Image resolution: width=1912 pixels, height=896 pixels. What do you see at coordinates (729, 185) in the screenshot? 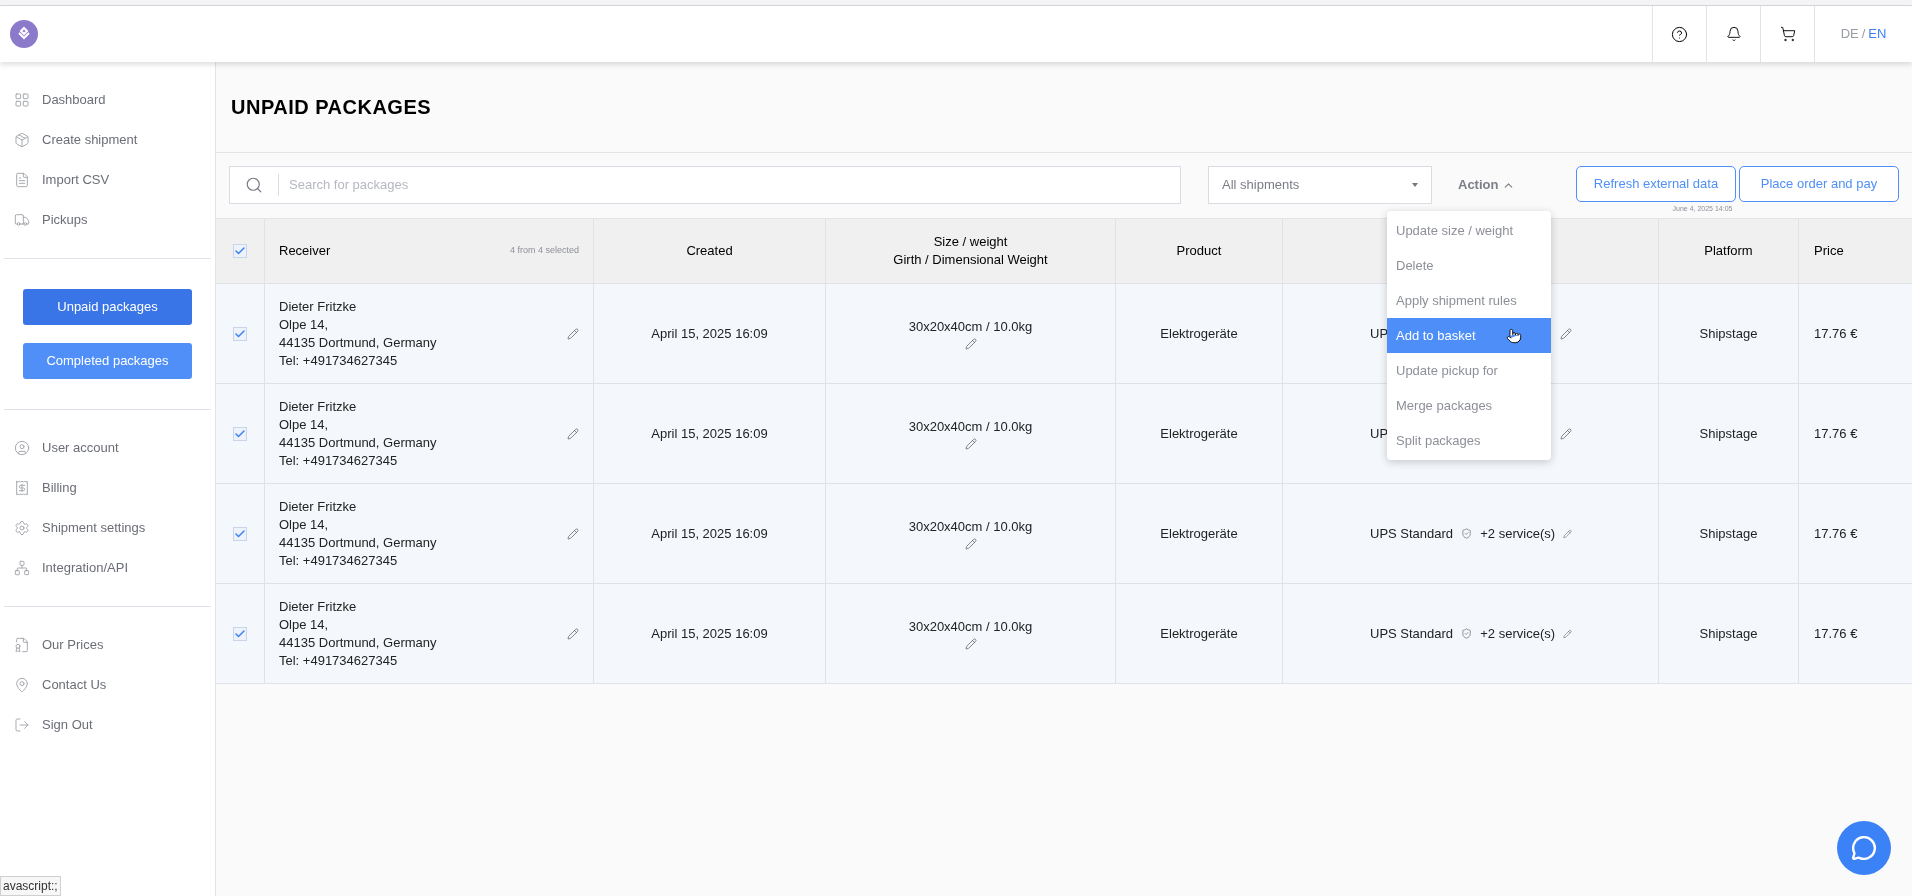
I see `search-input: Search for packages` at bounding box center [729, 185].